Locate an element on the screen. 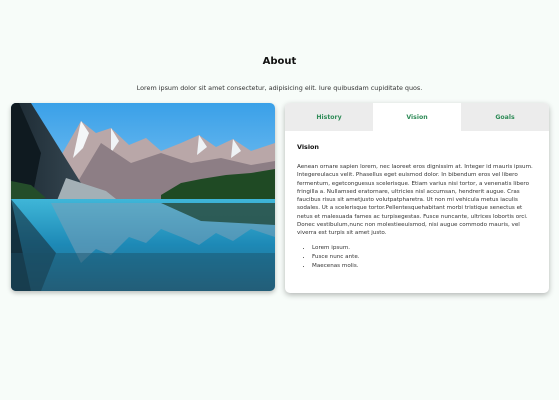 Image resolution: width=559 pixels, height=400 pixels. list-item: Lorem ipsum. is located at coordinates (424, 248).